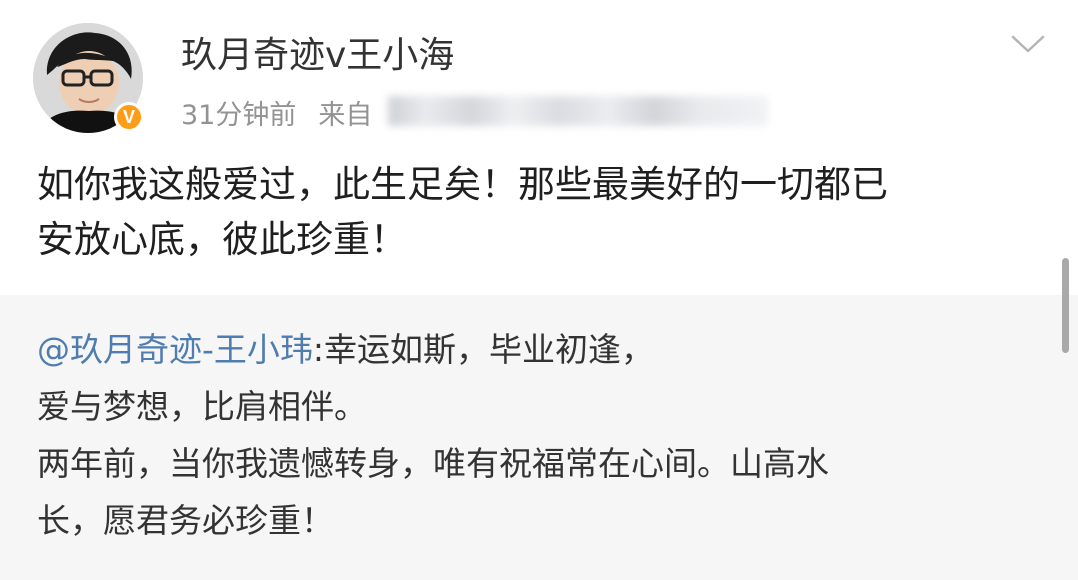 Image resolution: width=1078 pixels, height=580 pixels. What do you see at coordinates (239, 115) in the screenshot?
I see `post-time: 31分钟前` at bounding box center [239, 115].